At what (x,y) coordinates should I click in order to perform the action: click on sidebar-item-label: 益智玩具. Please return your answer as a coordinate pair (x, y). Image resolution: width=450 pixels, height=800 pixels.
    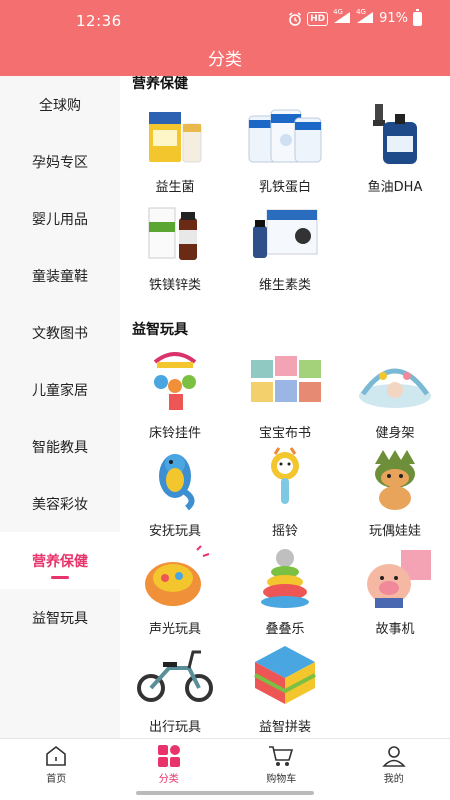
    Looking at the image, I should click on (60, 618).